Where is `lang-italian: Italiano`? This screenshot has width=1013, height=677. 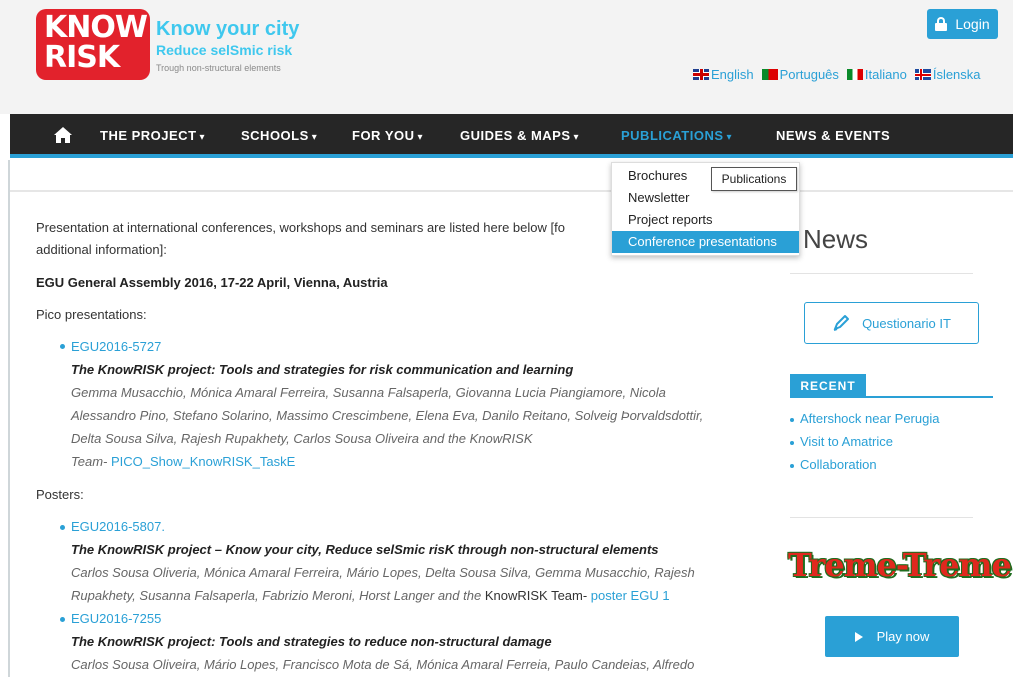
lang-italian: Italiano is located at coordinates (876, 74).